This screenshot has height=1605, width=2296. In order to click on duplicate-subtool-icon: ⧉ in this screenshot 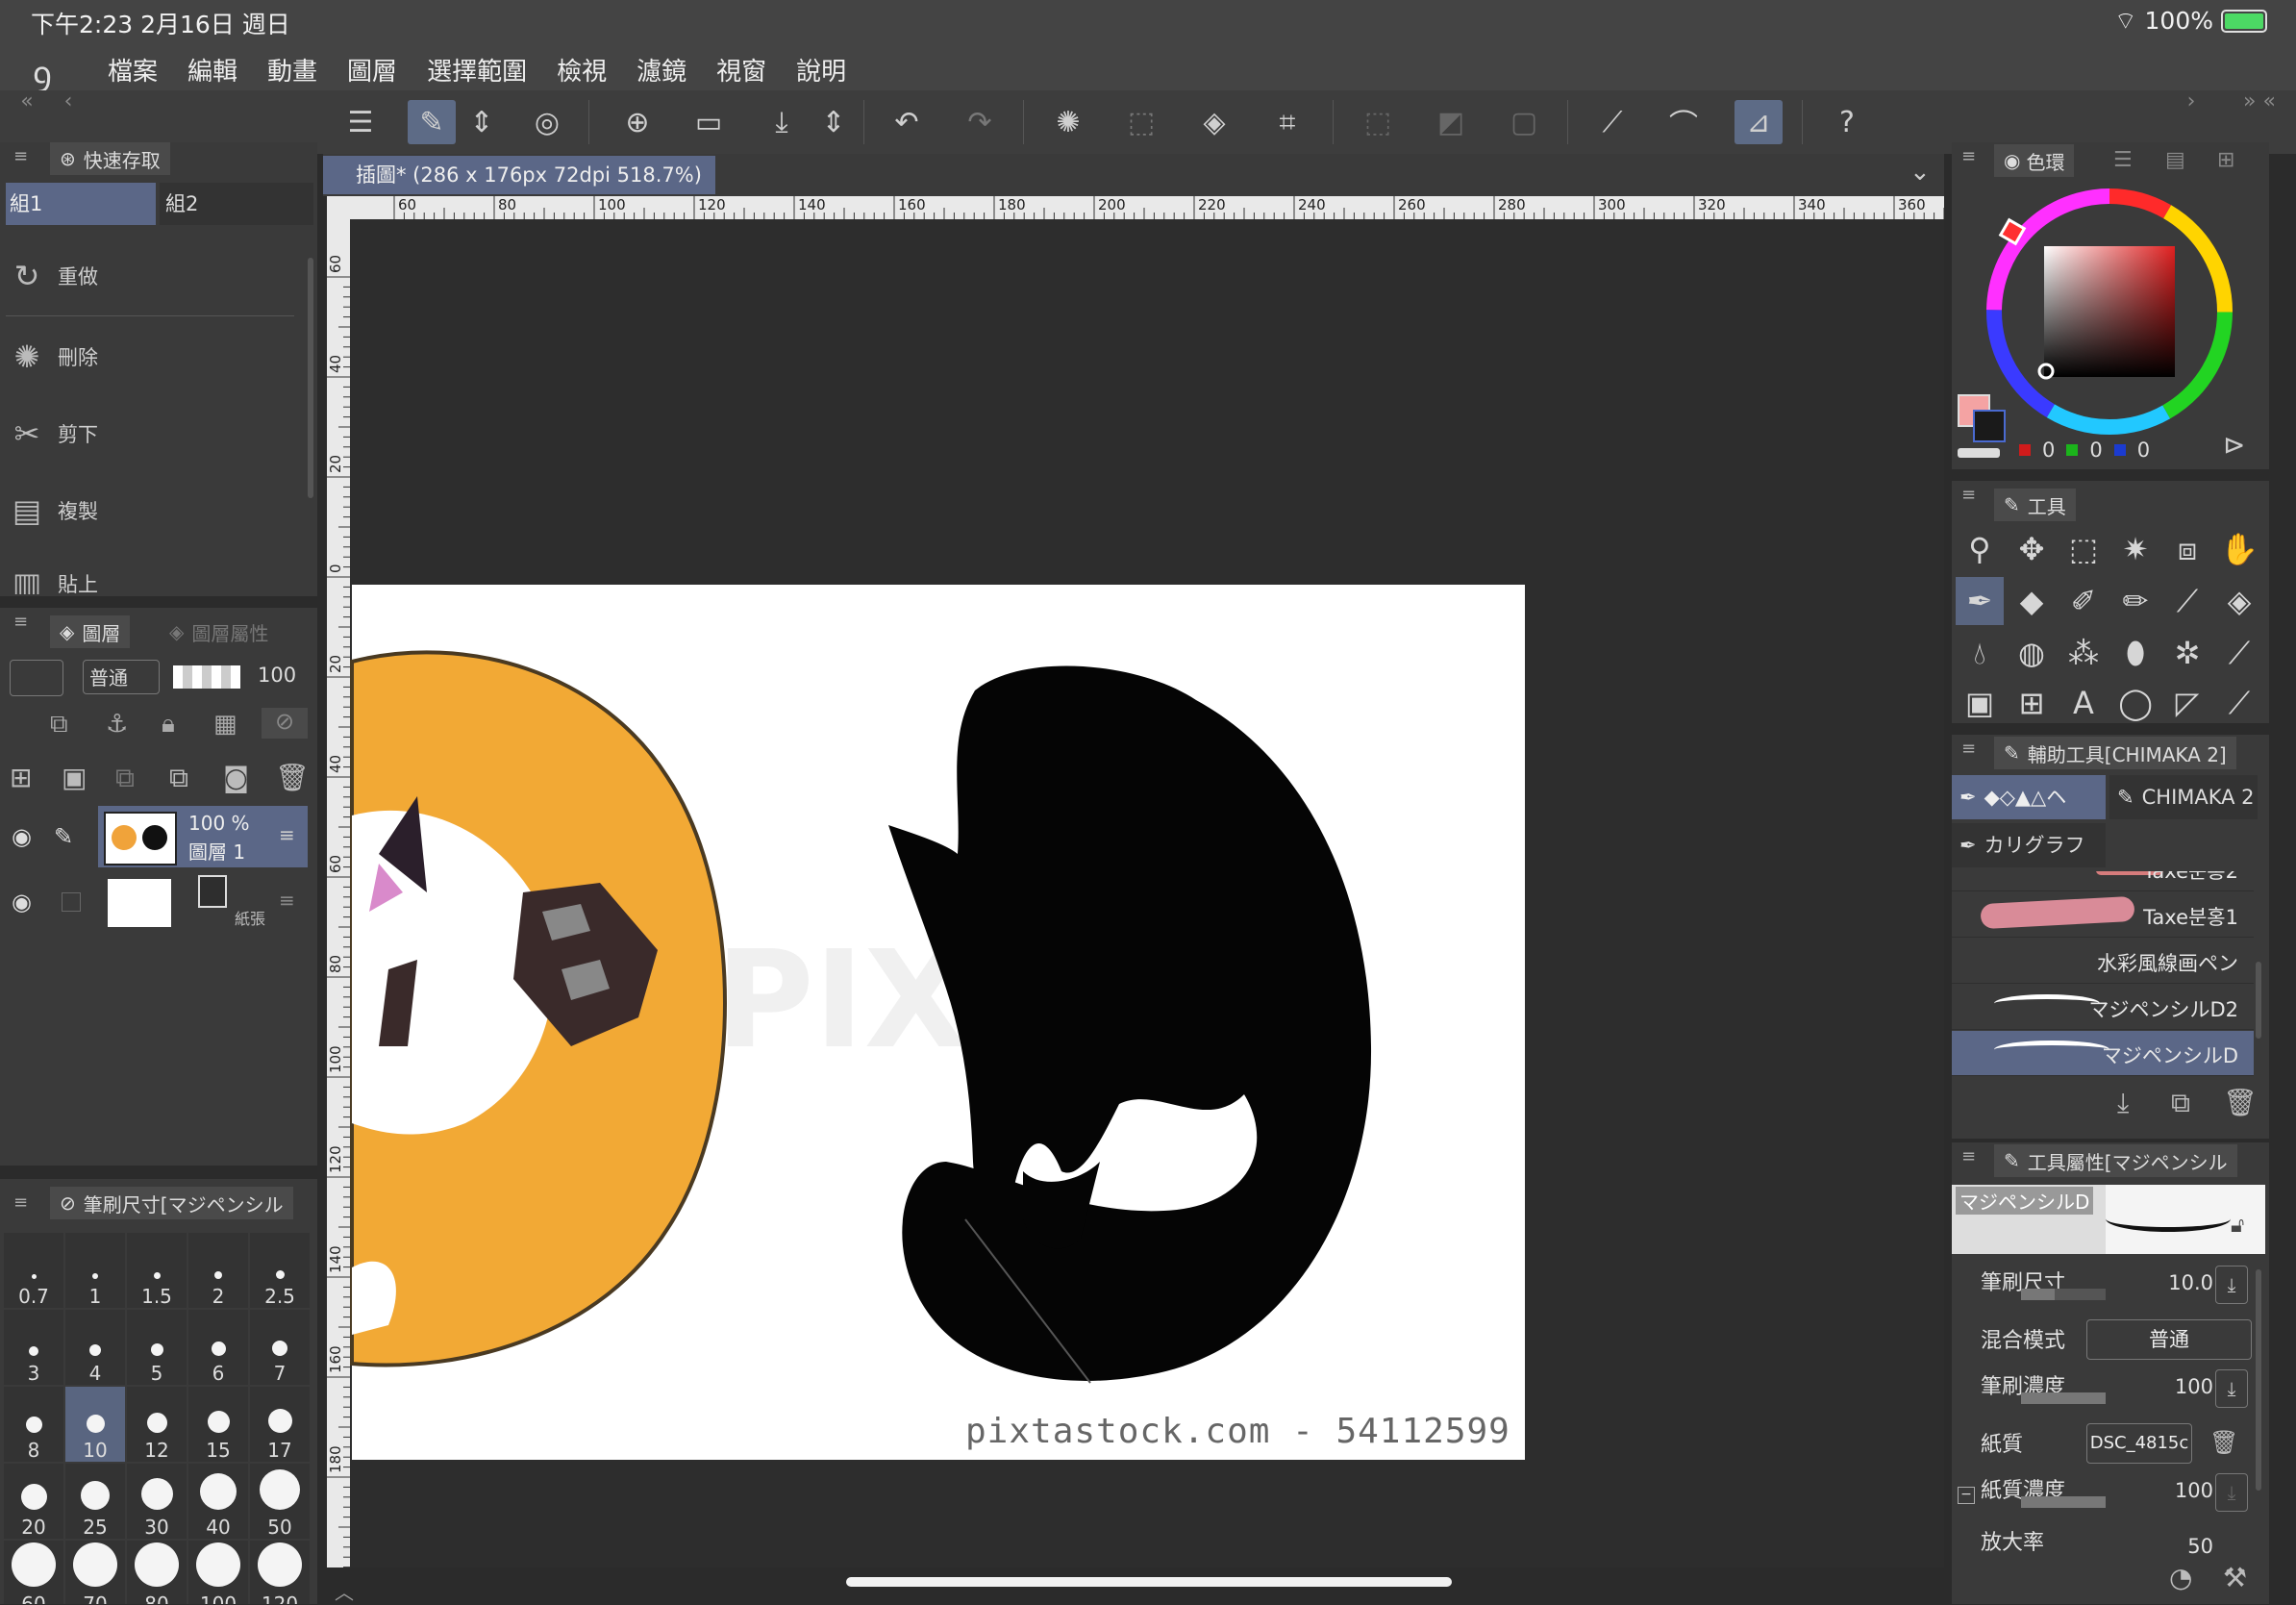, I will do `click(2180, 1103)`.